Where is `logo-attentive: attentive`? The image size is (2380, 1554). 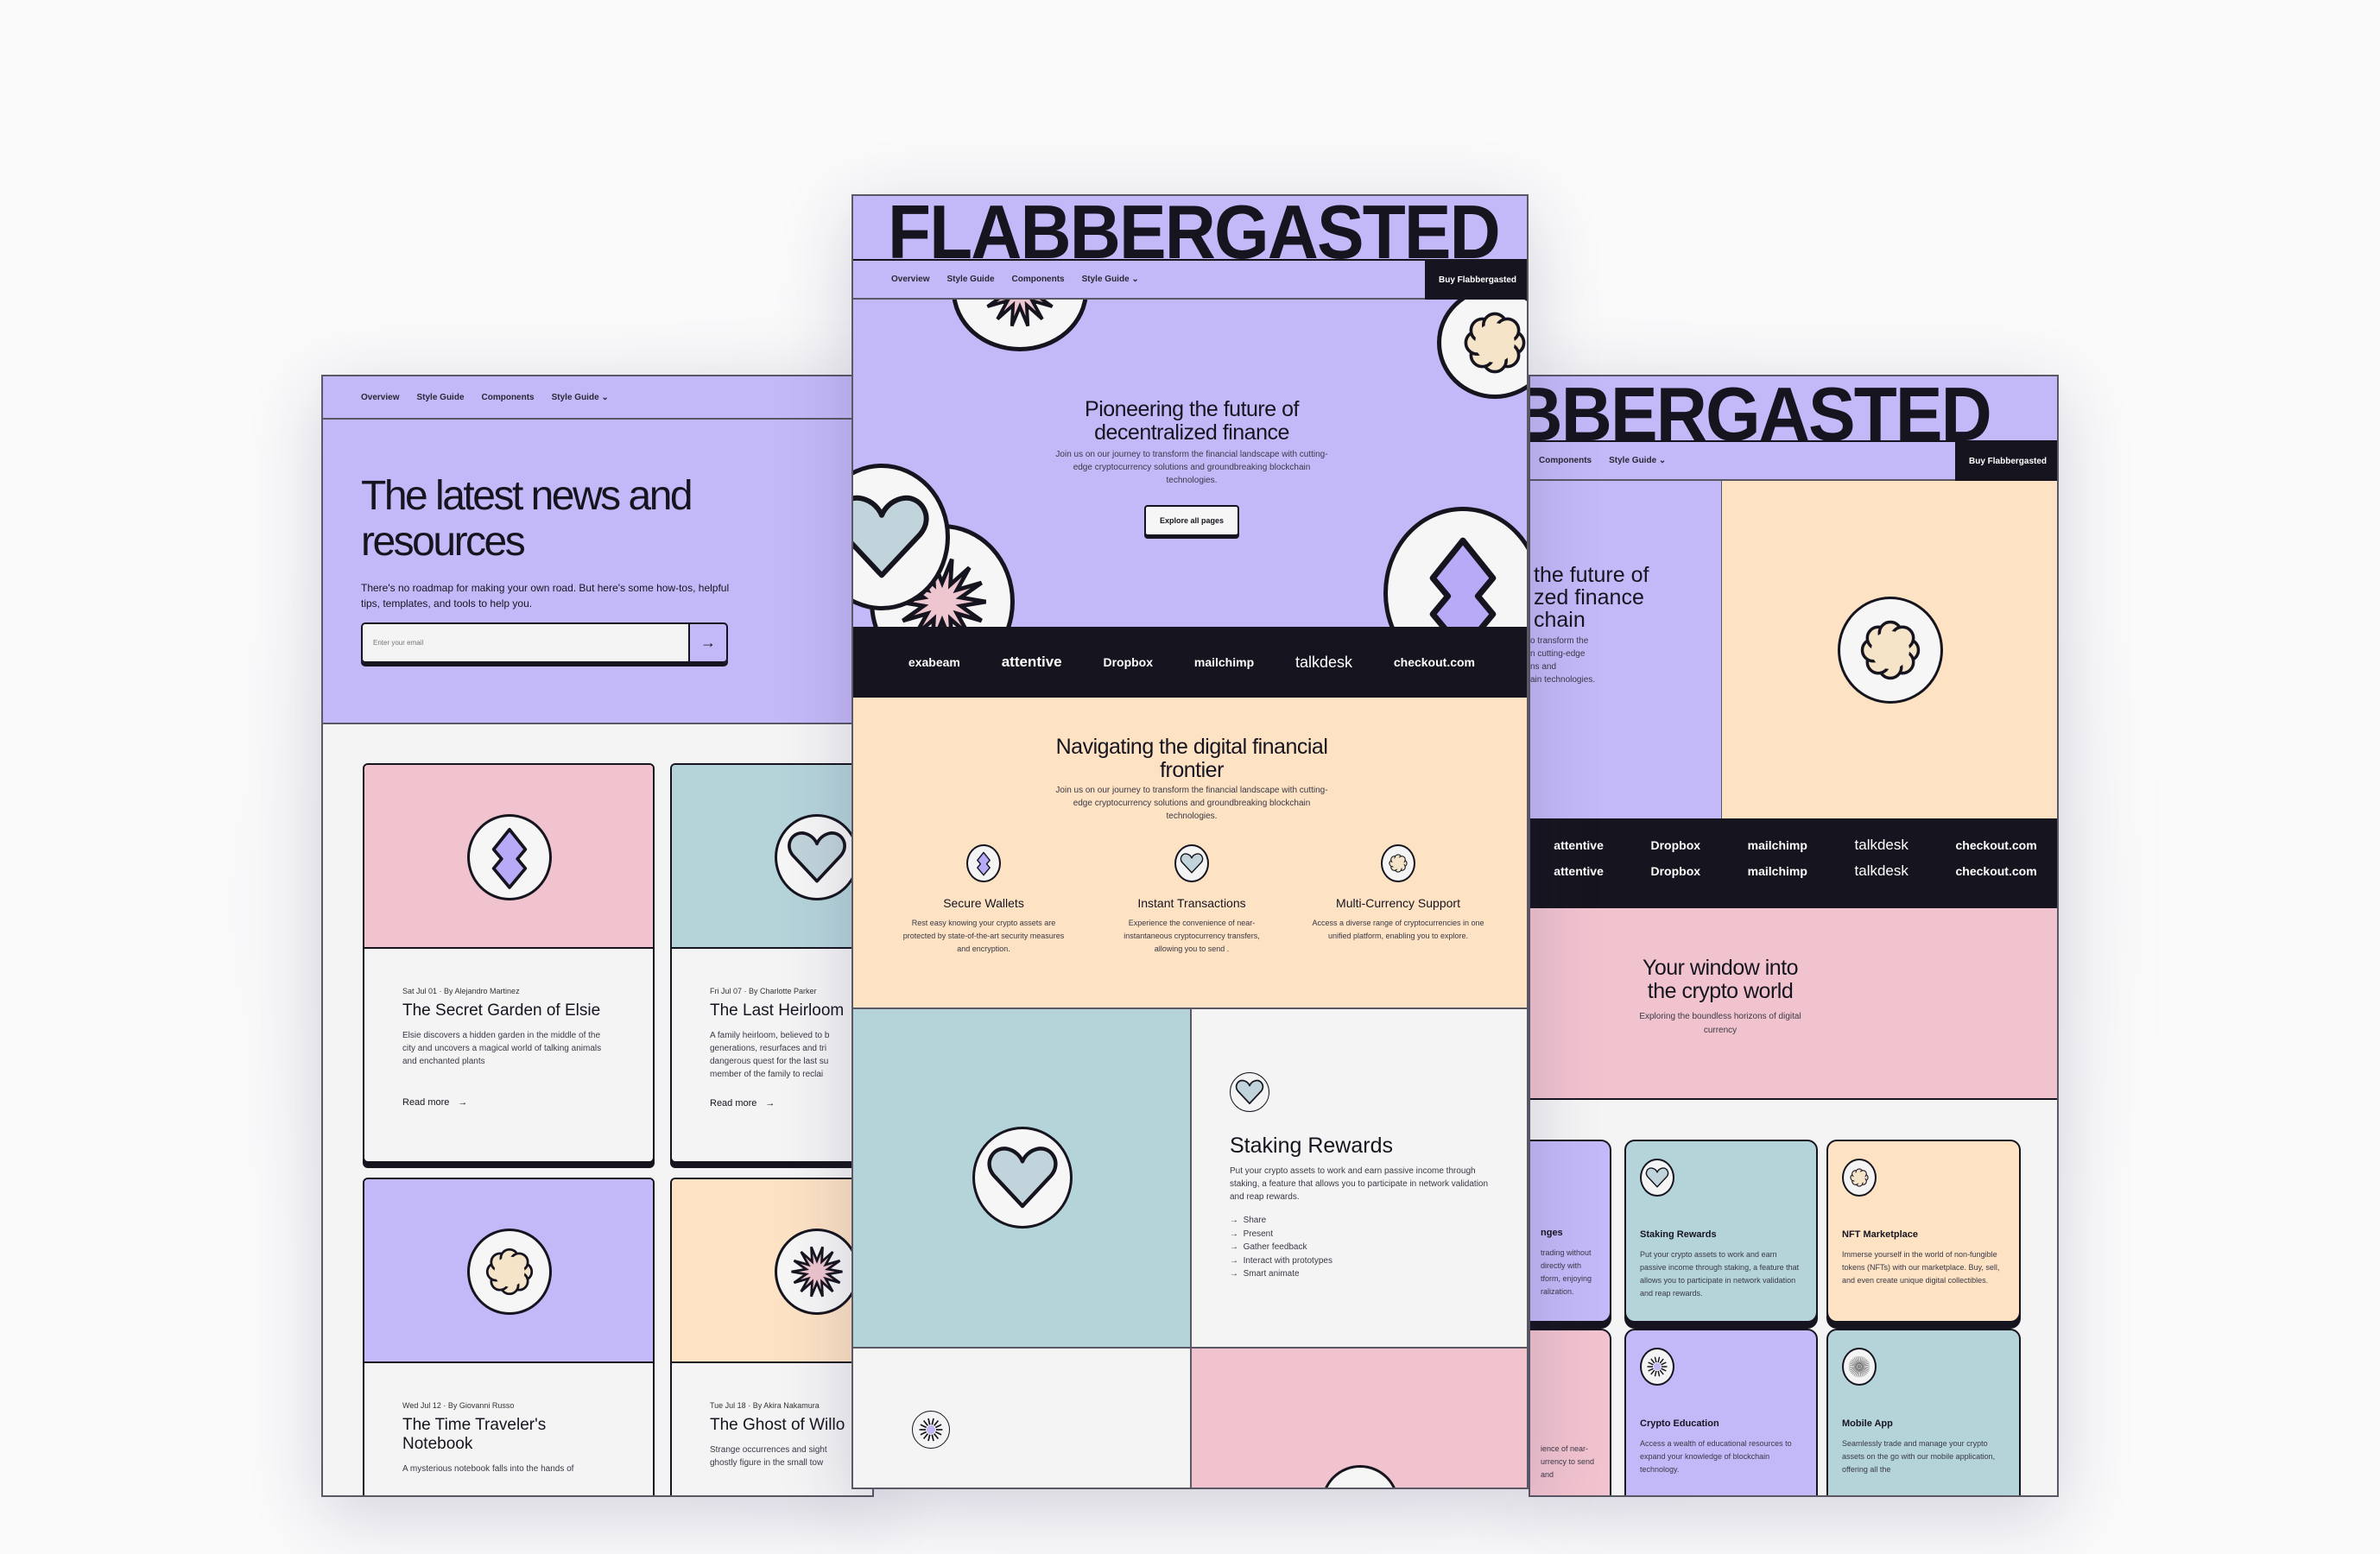 logo-attentive: attentive is located at coordinates (1579, 871).